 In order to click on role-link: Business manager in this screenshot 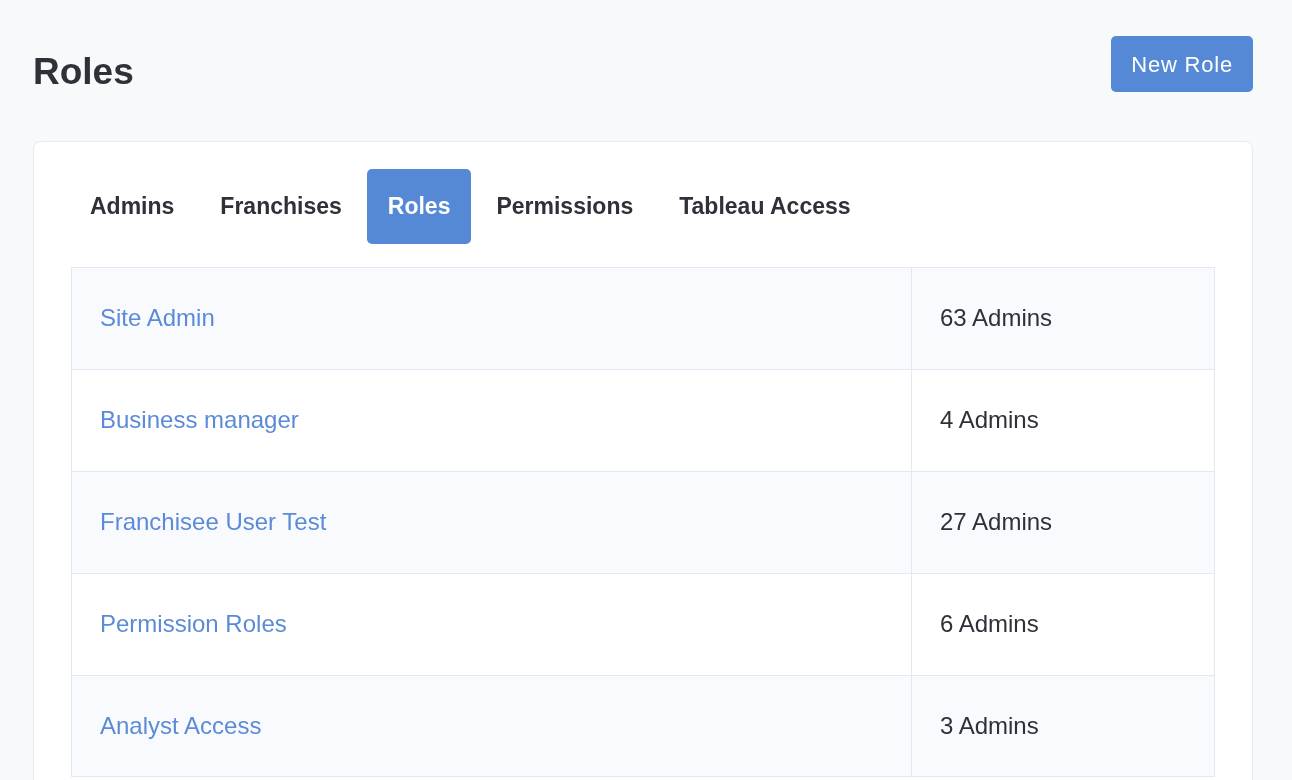, I will do `click(199, 420)`.